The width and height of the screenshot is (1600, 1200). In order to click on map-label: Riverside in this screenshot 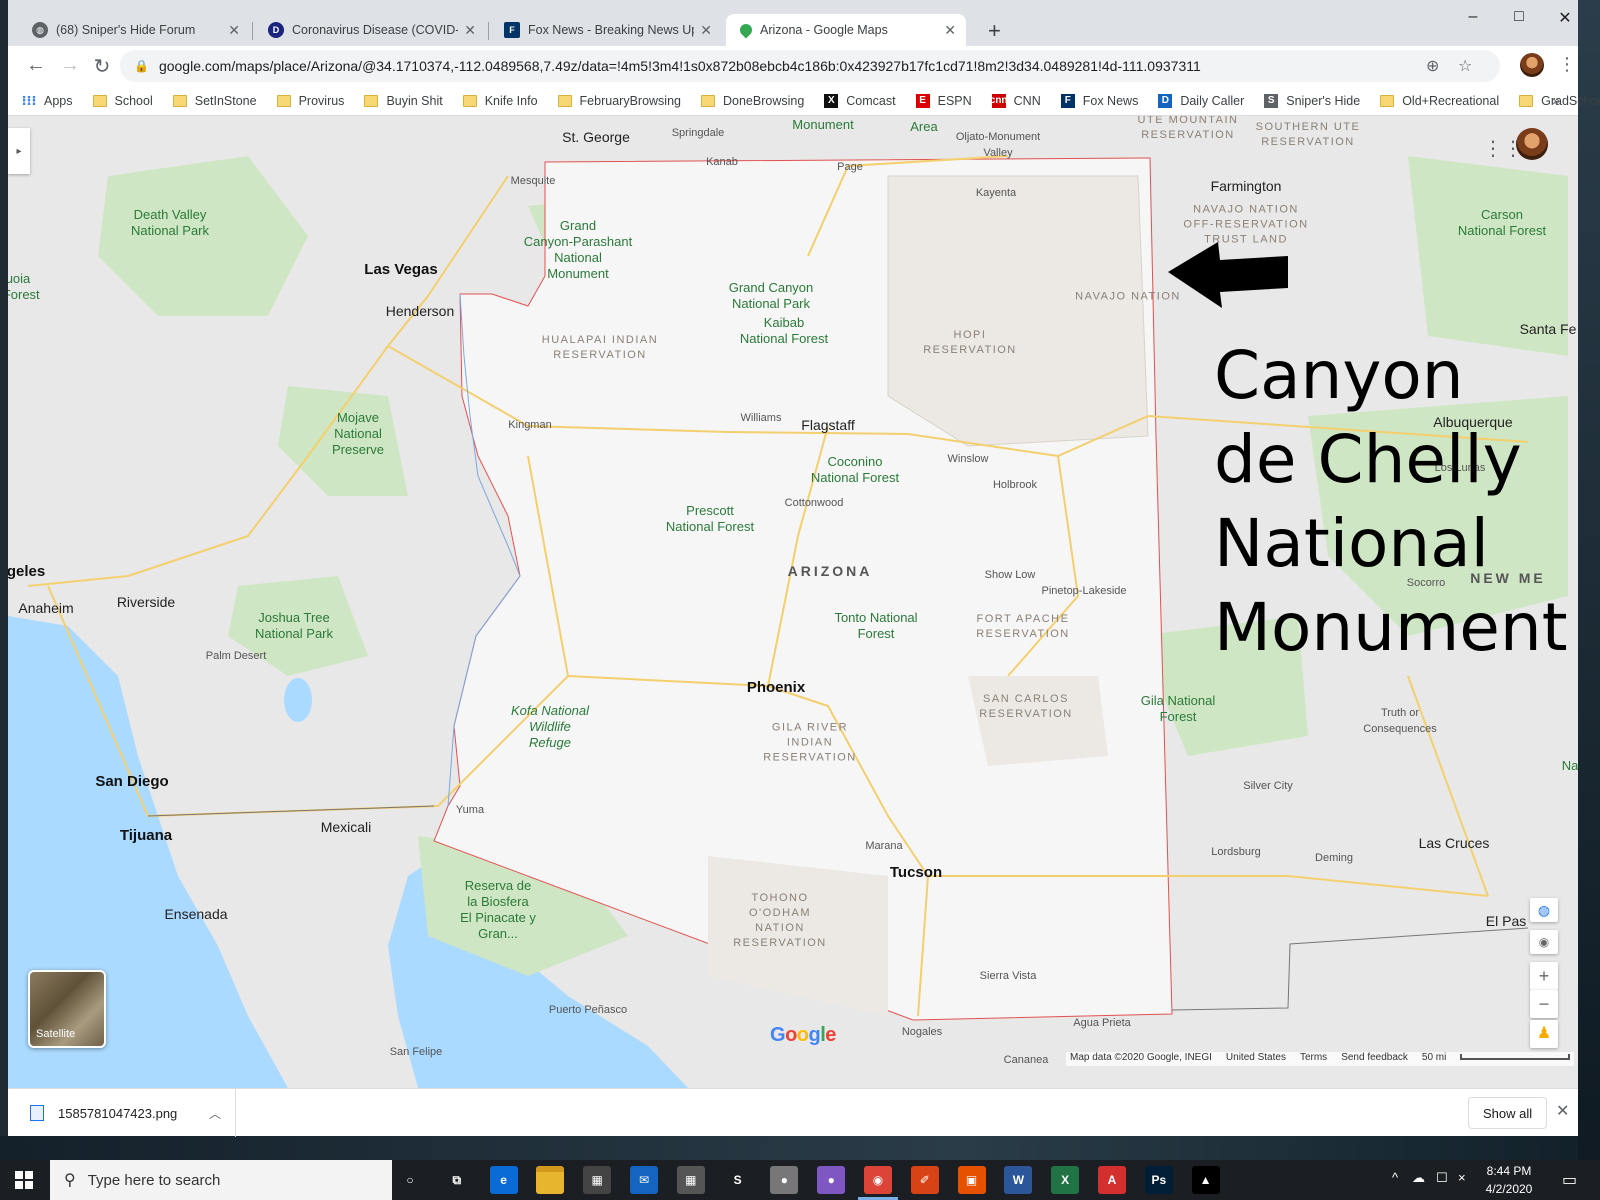, I will do `click(146, 602)`.